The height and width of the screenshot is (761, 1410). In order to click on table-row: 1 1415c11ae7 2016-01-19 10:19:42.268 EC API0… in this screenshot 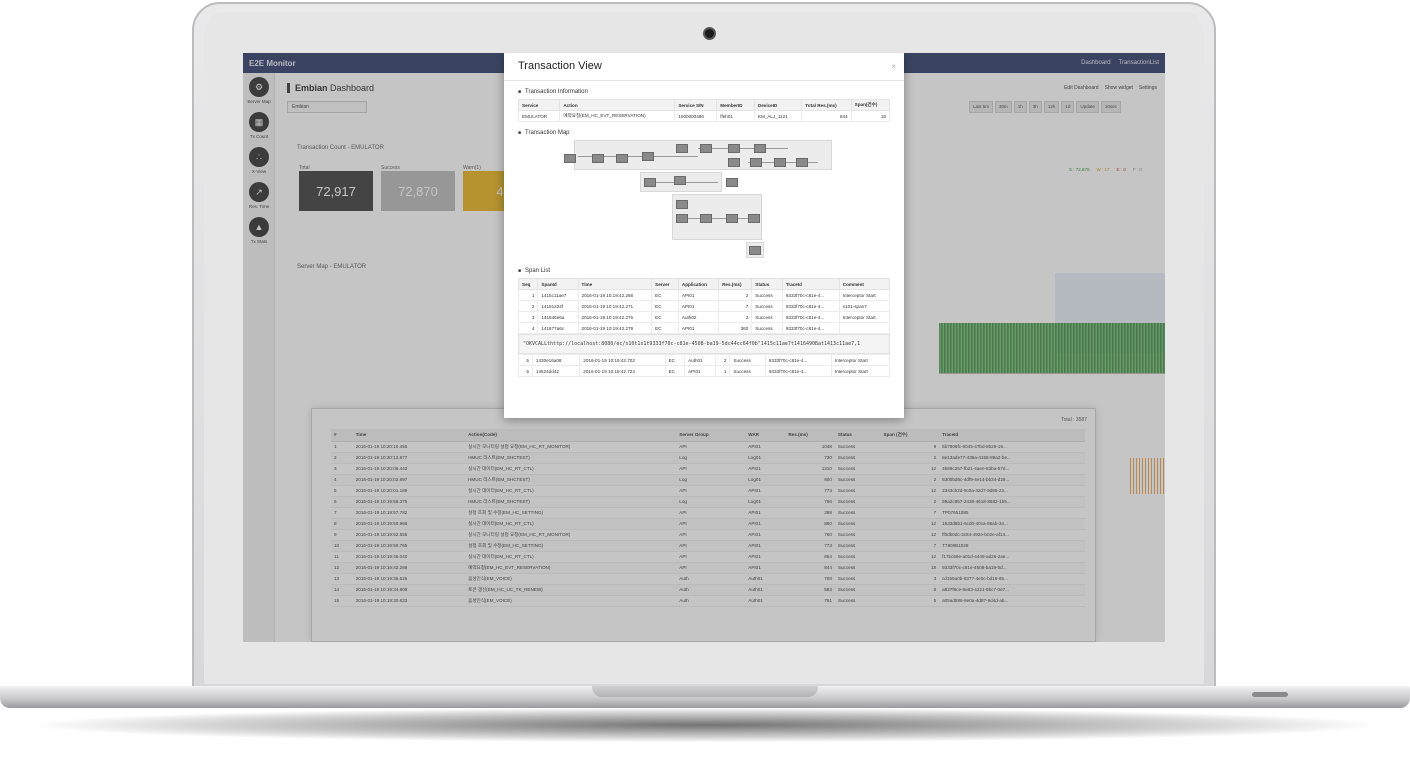, I will do `click(704, 295)`.